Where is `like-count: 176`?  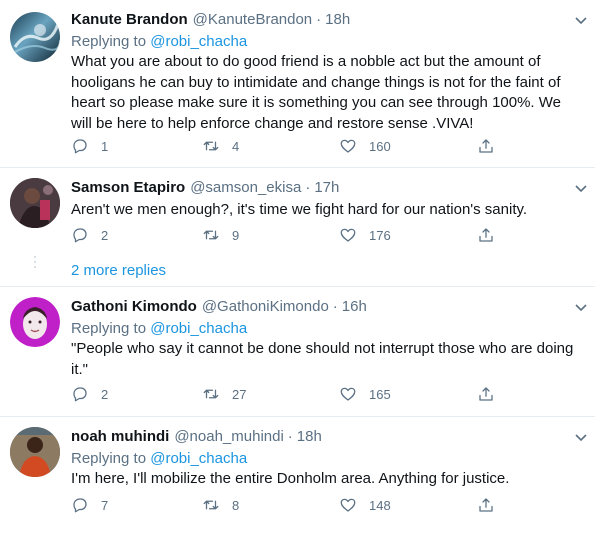 like-count: 176 is located at coordinates (380, 235).